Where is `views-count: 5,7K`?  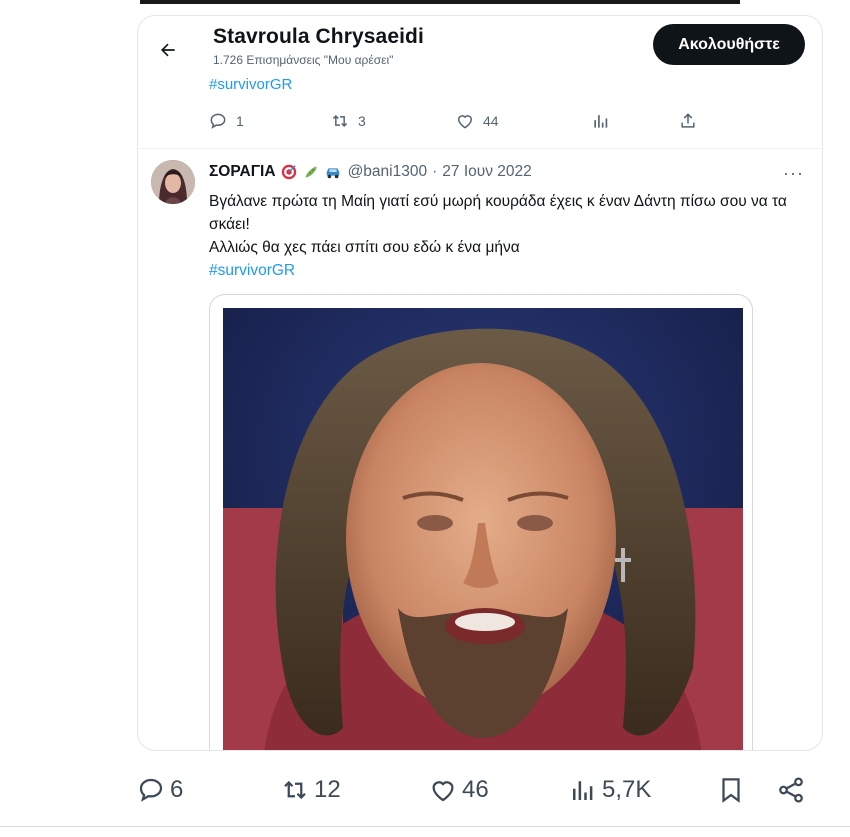
views-count: 5,7K is located at coordinates (627, 789).